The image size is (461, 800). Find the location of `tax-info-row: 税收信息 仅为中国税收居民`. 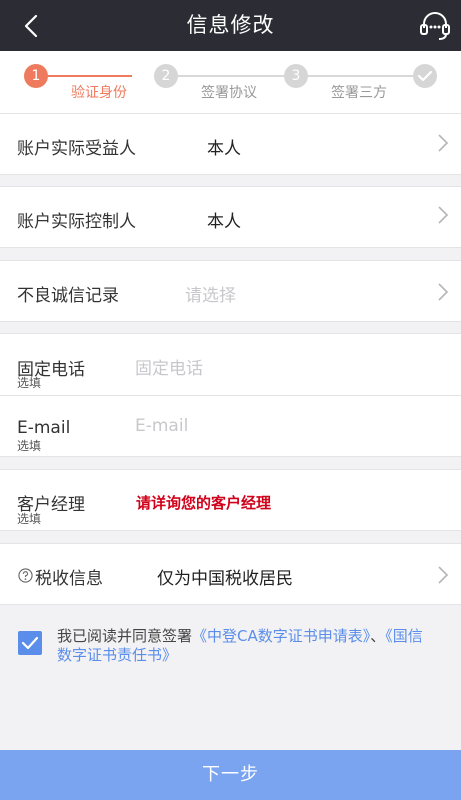

tax-info-row: 税收信息 仅为中国税收居民 is located at coordinates (230, 574).